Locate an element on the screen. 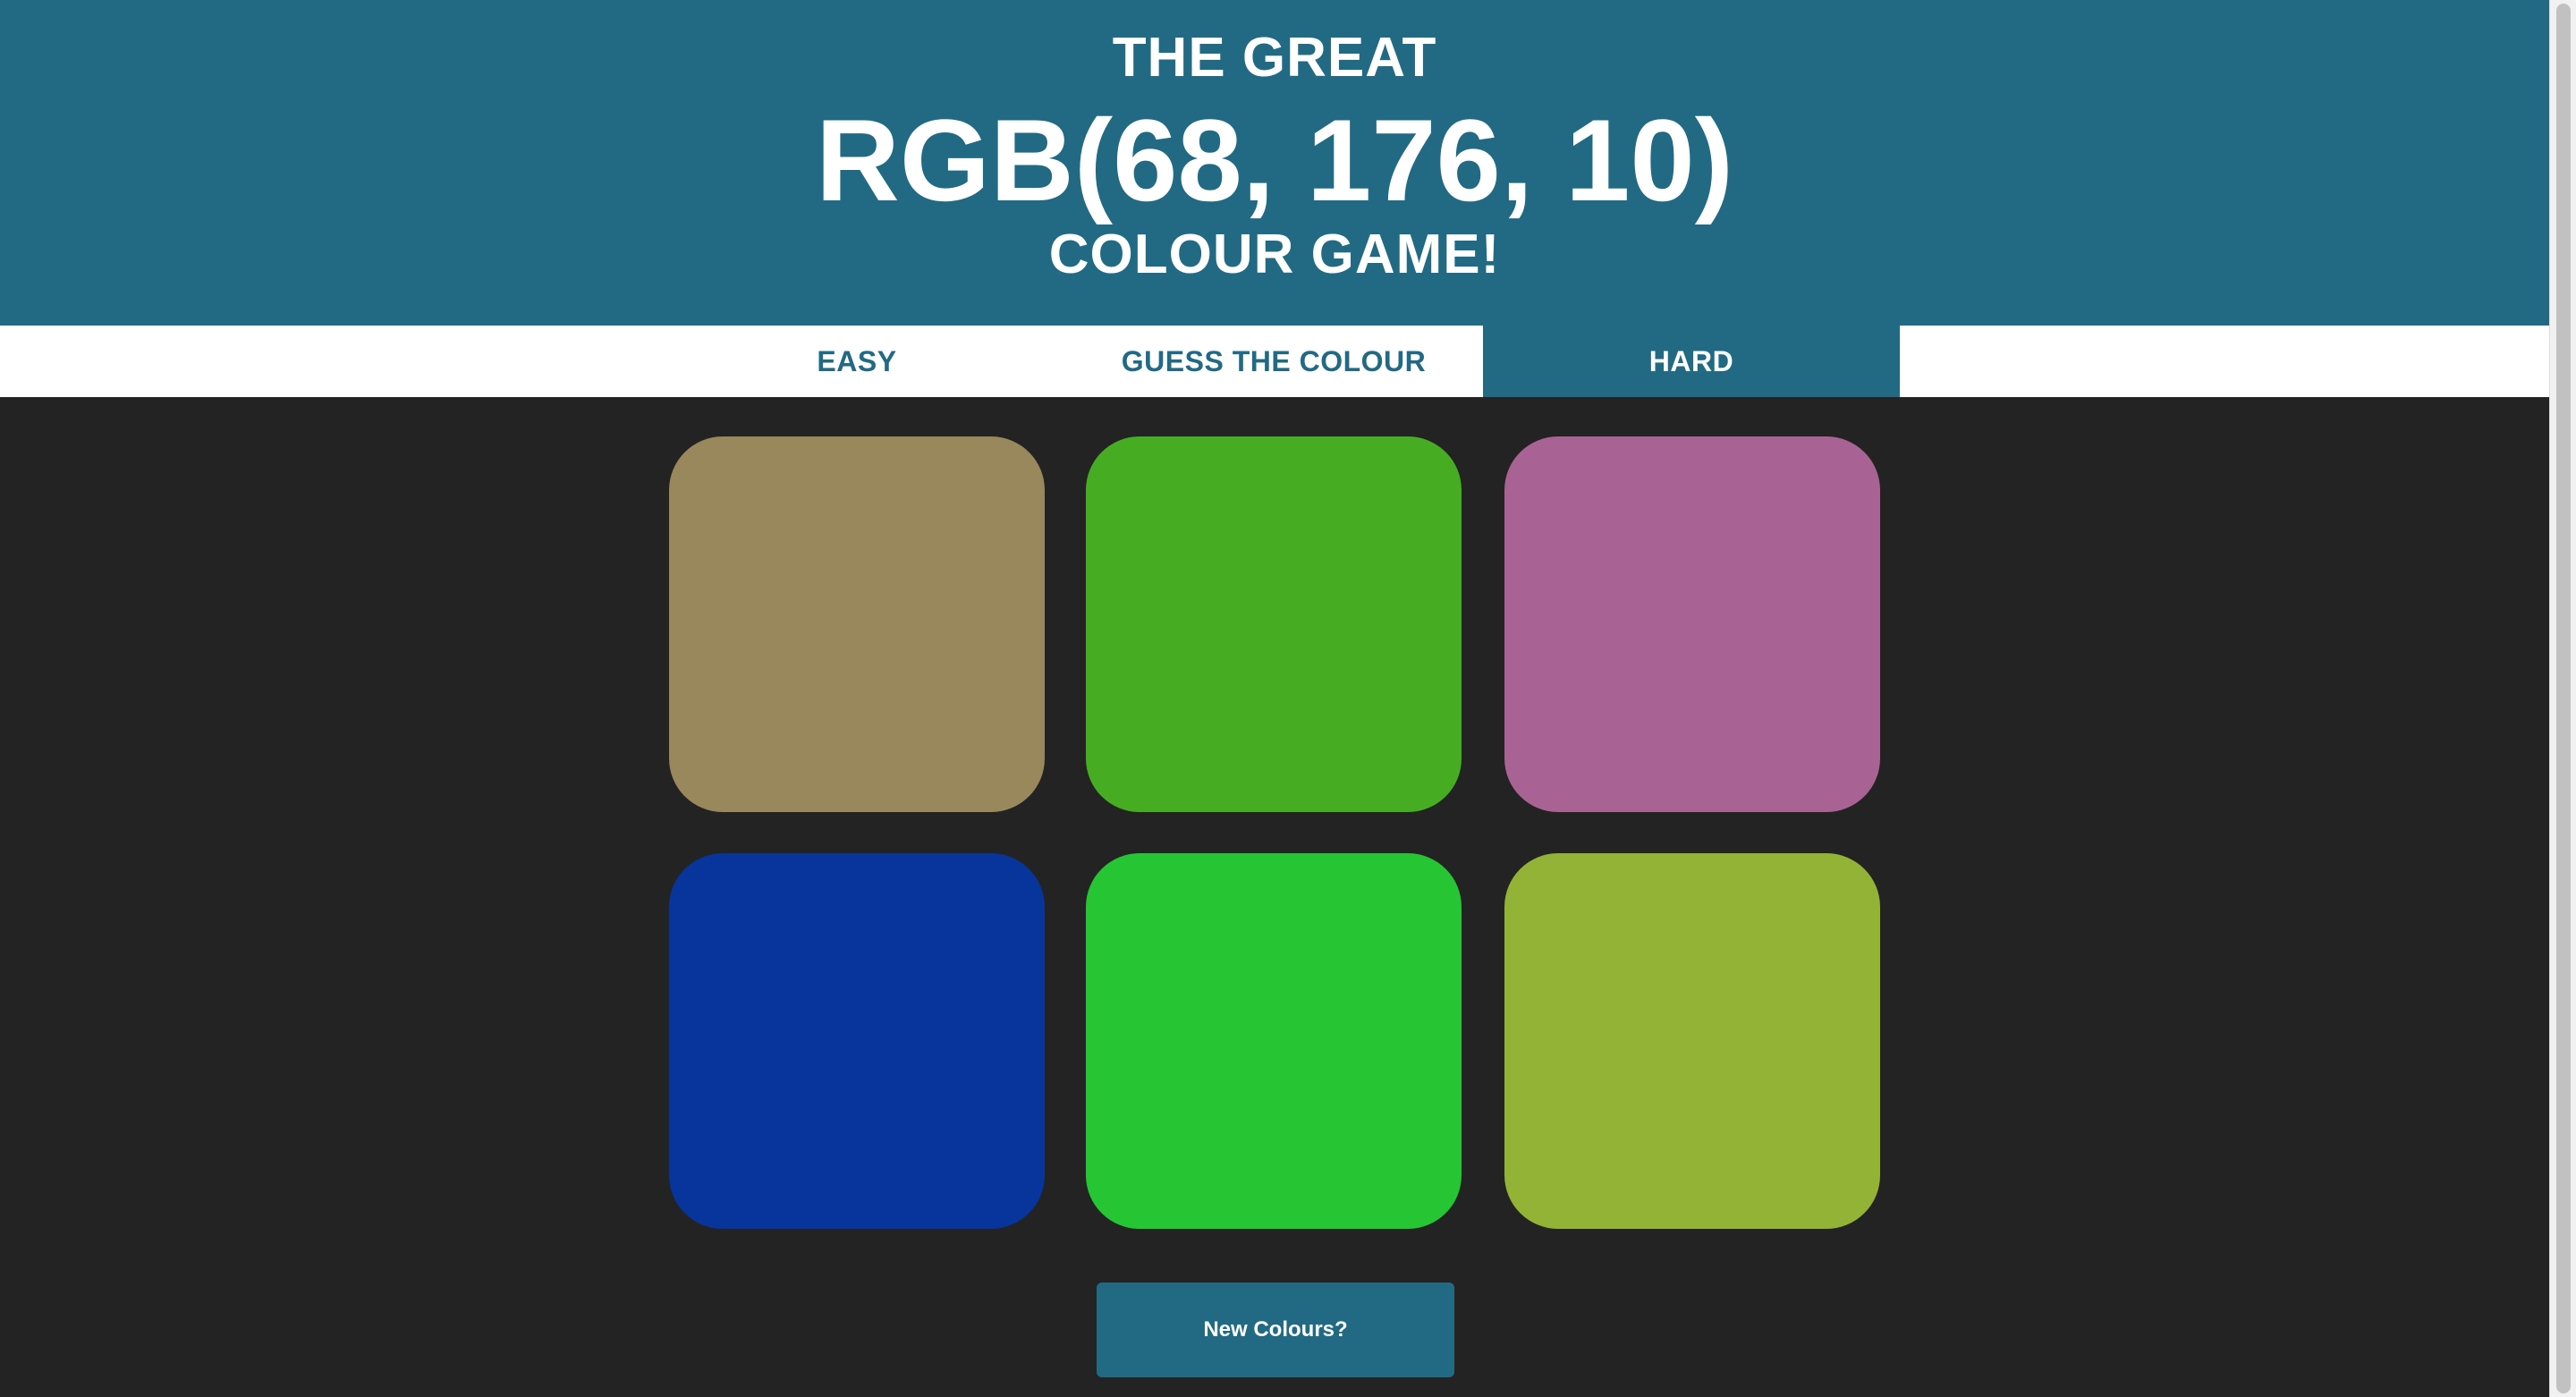 This screenshot has width=2576, height=1397. scrollbar-thumb is located at coordinates (2563, 698).